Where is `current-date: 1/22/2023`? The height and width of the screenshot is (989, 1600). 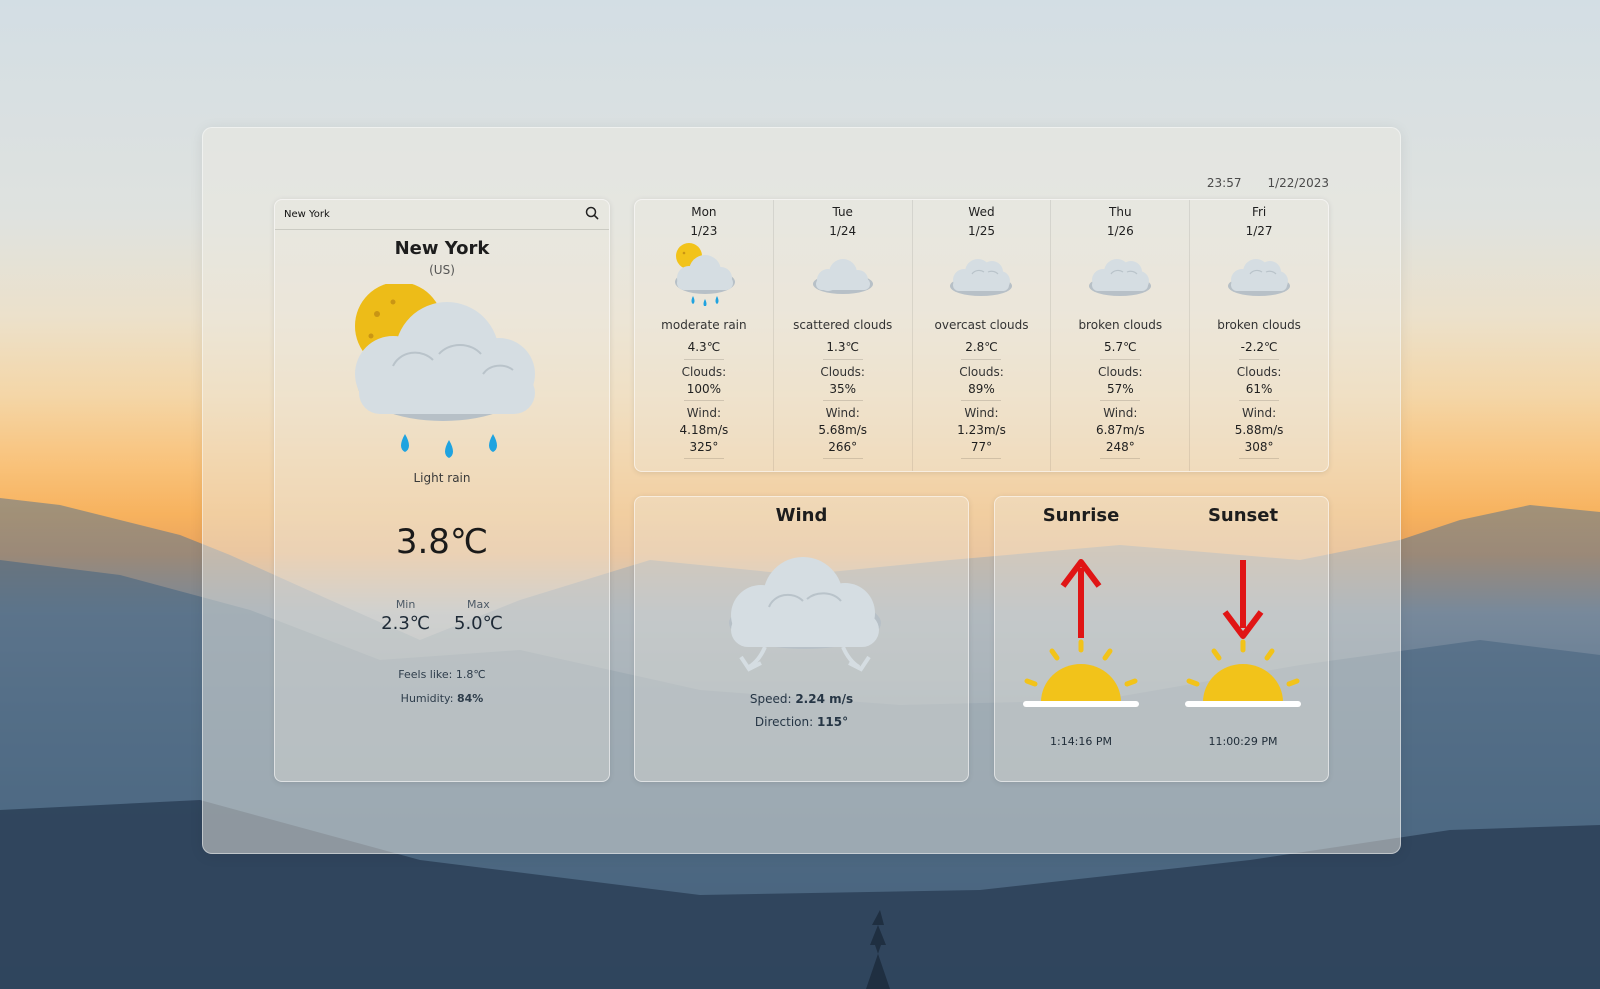
current-date: 1/22/2023 is located at coordinates (1298, 183).